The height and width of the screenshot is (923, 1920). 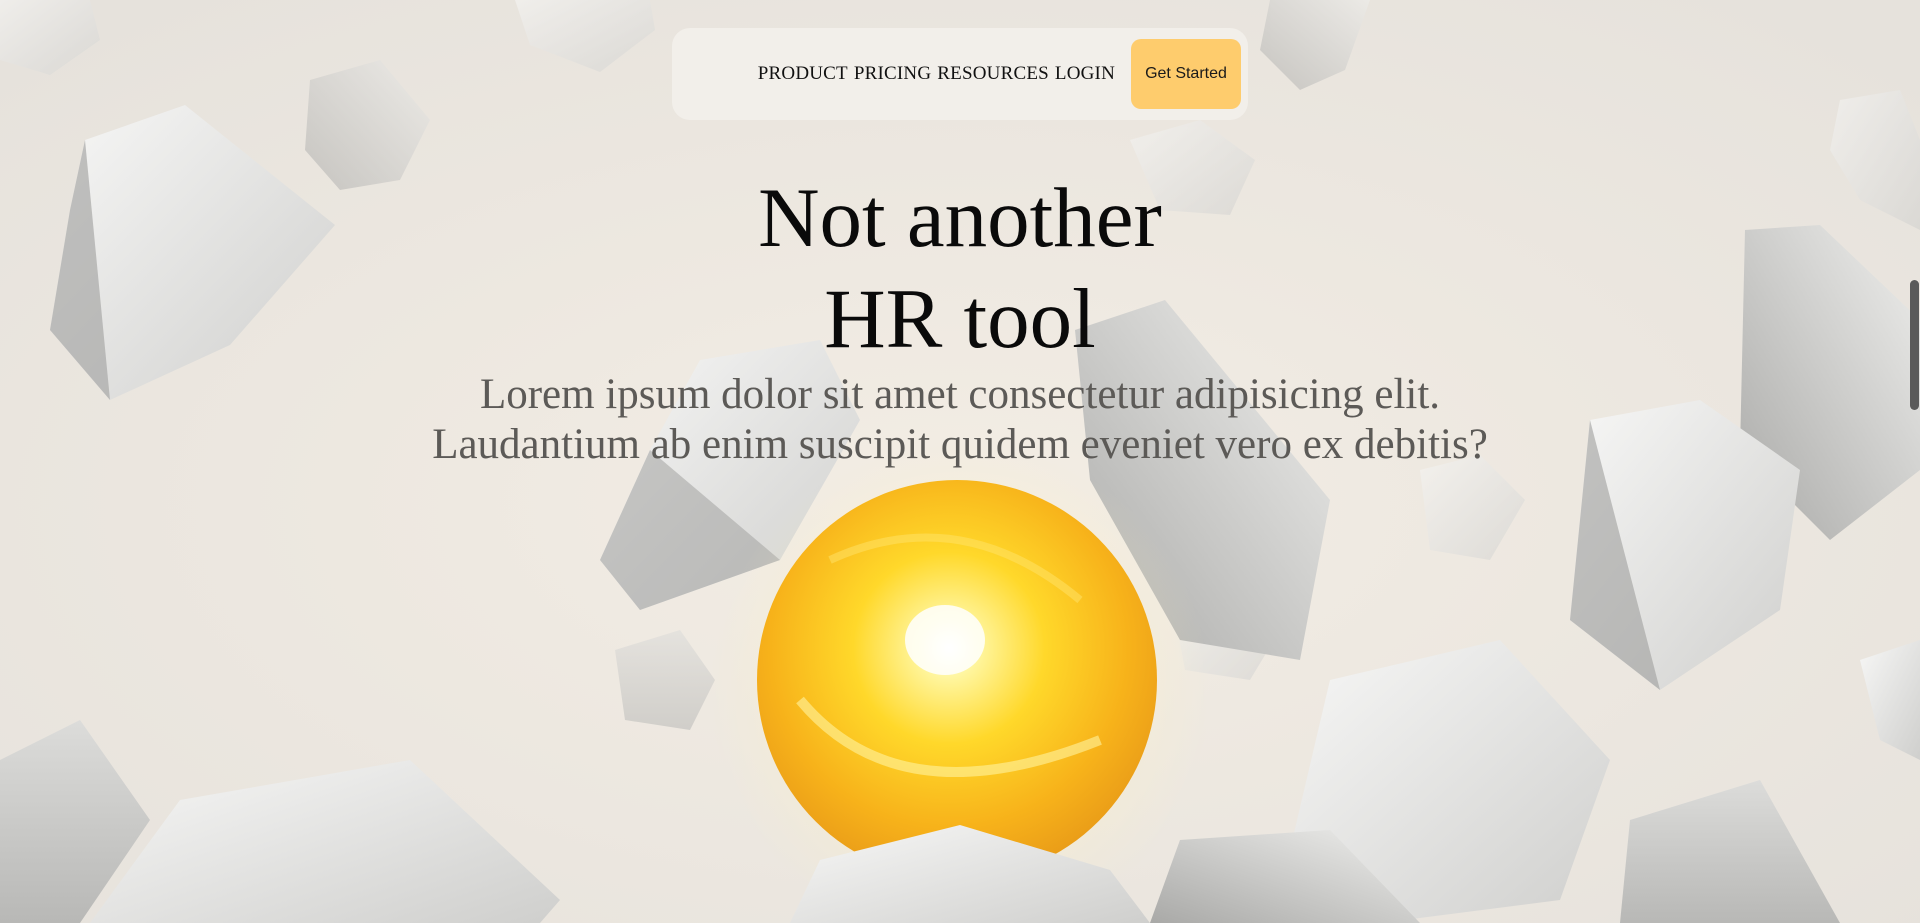 What do you see at coordinates (960, 319) in the screenshot?
I see `hero-title-line-2: HR tool` at bounding box center [960, 319].